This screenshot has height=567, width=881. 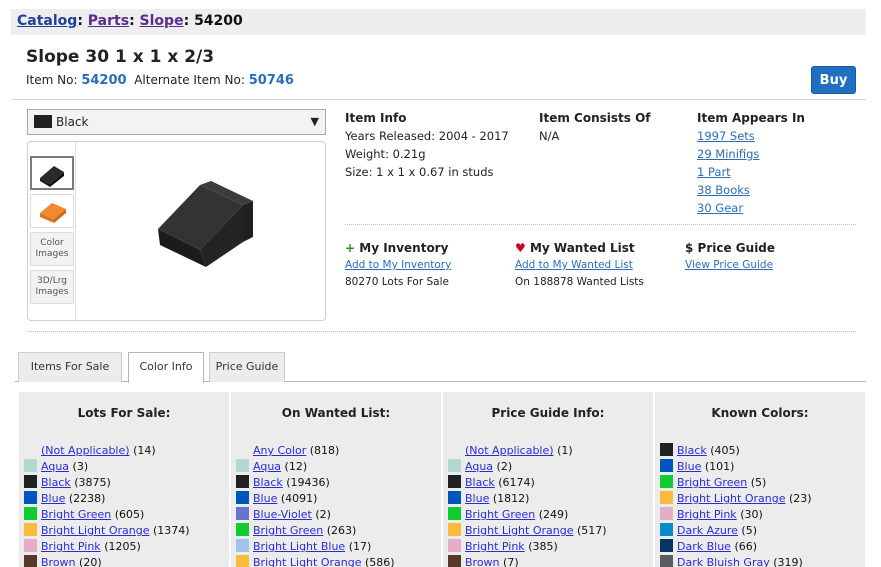 I want to click on color-row: Black (19436), so click(x=283, y=483).